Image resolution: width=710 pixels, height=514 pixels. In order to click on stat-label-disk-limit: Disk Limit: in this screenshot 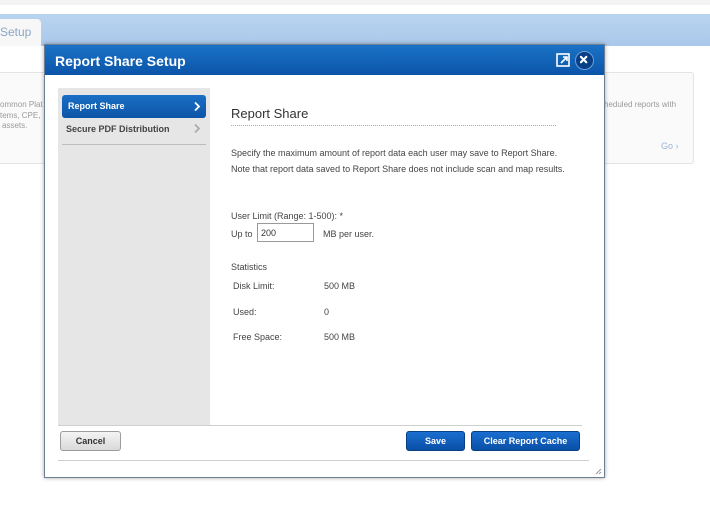, I will do `click(254, 286)`.